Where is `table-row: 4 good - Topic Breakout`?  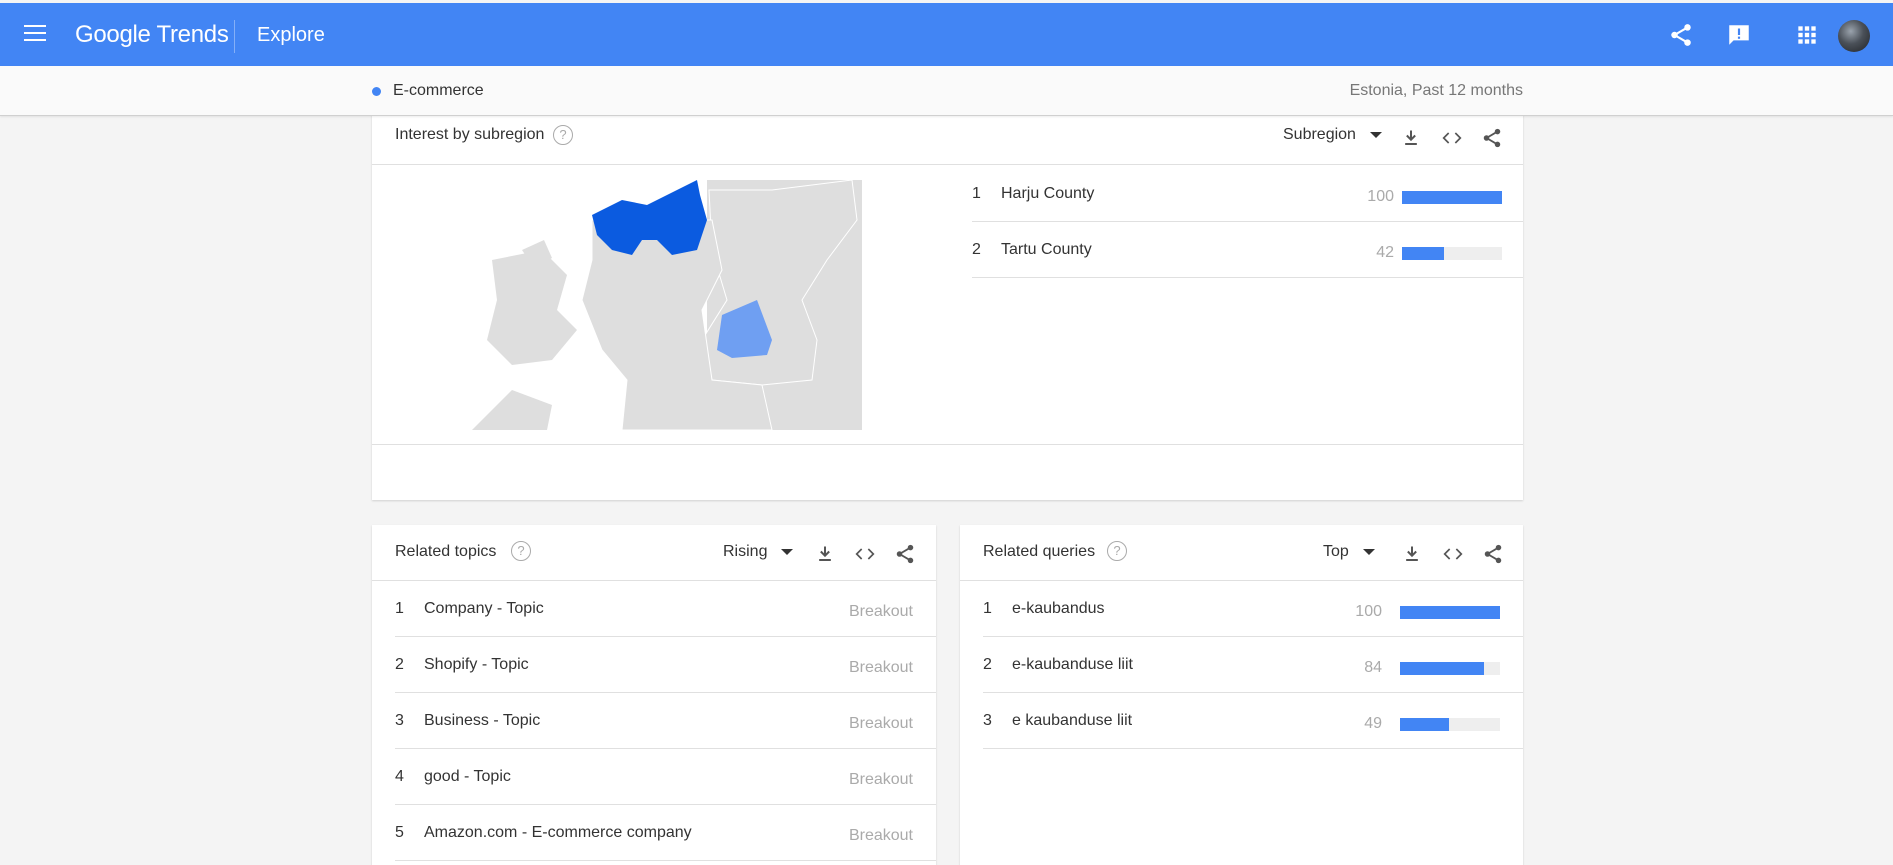 table-row: 4 good - Topic Breakout is located at coordinates (665, 777).